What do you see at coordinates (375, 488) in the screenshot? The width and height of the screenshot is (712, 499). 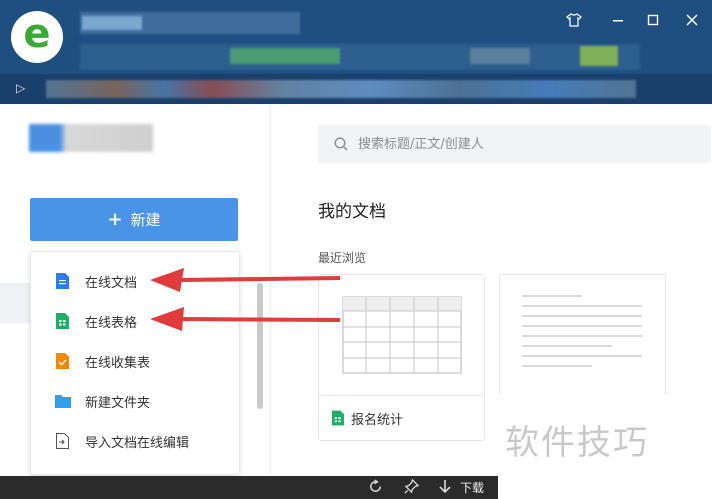 I see `refresh-icon` at bounding box center [375, 488].